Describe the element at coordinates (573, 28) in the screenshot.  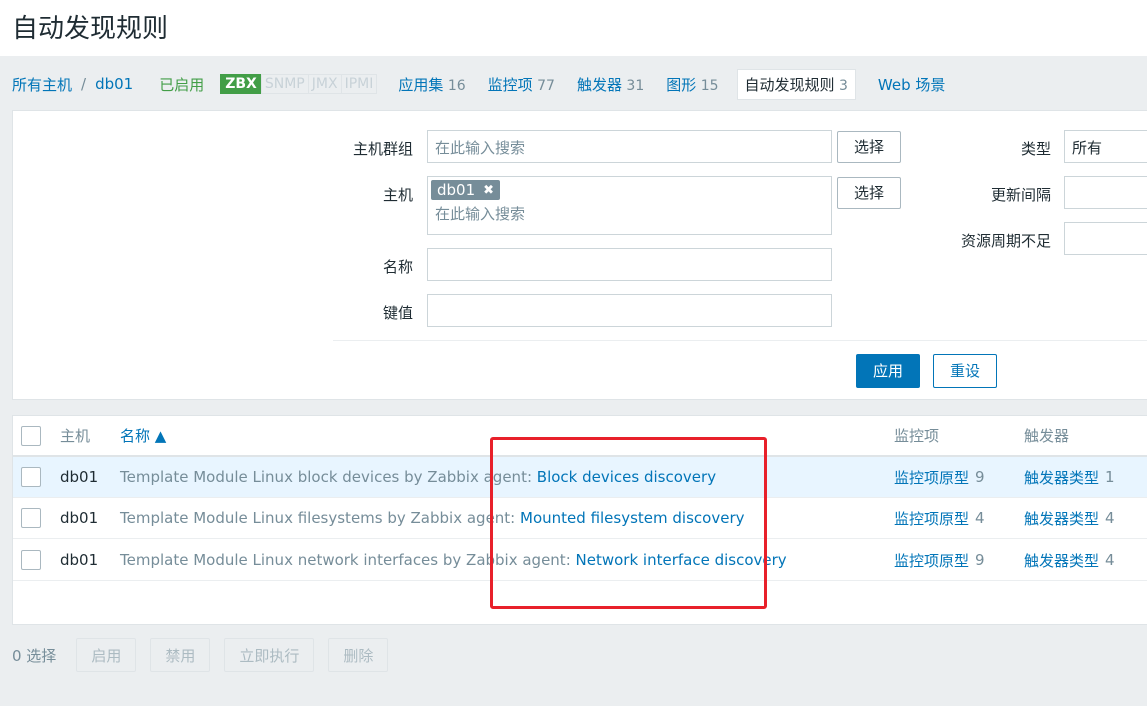
I see `page-header: 自动发现规则` at that location.